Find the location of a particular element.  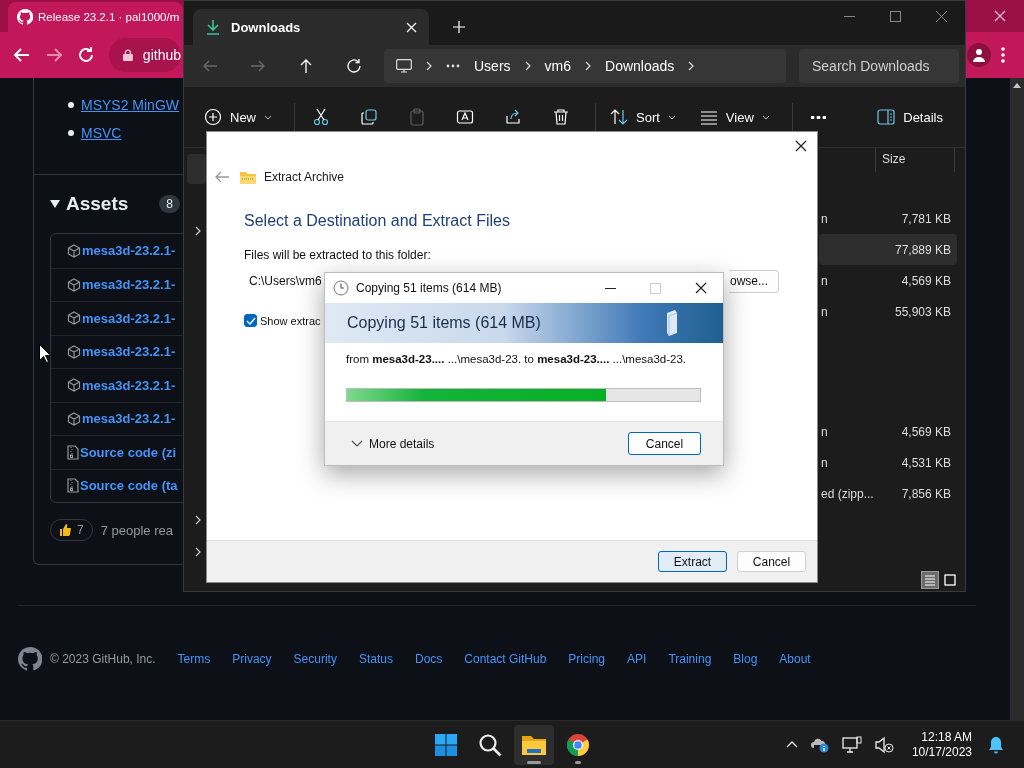

footer-link: API is located at coordinates (637, 659).